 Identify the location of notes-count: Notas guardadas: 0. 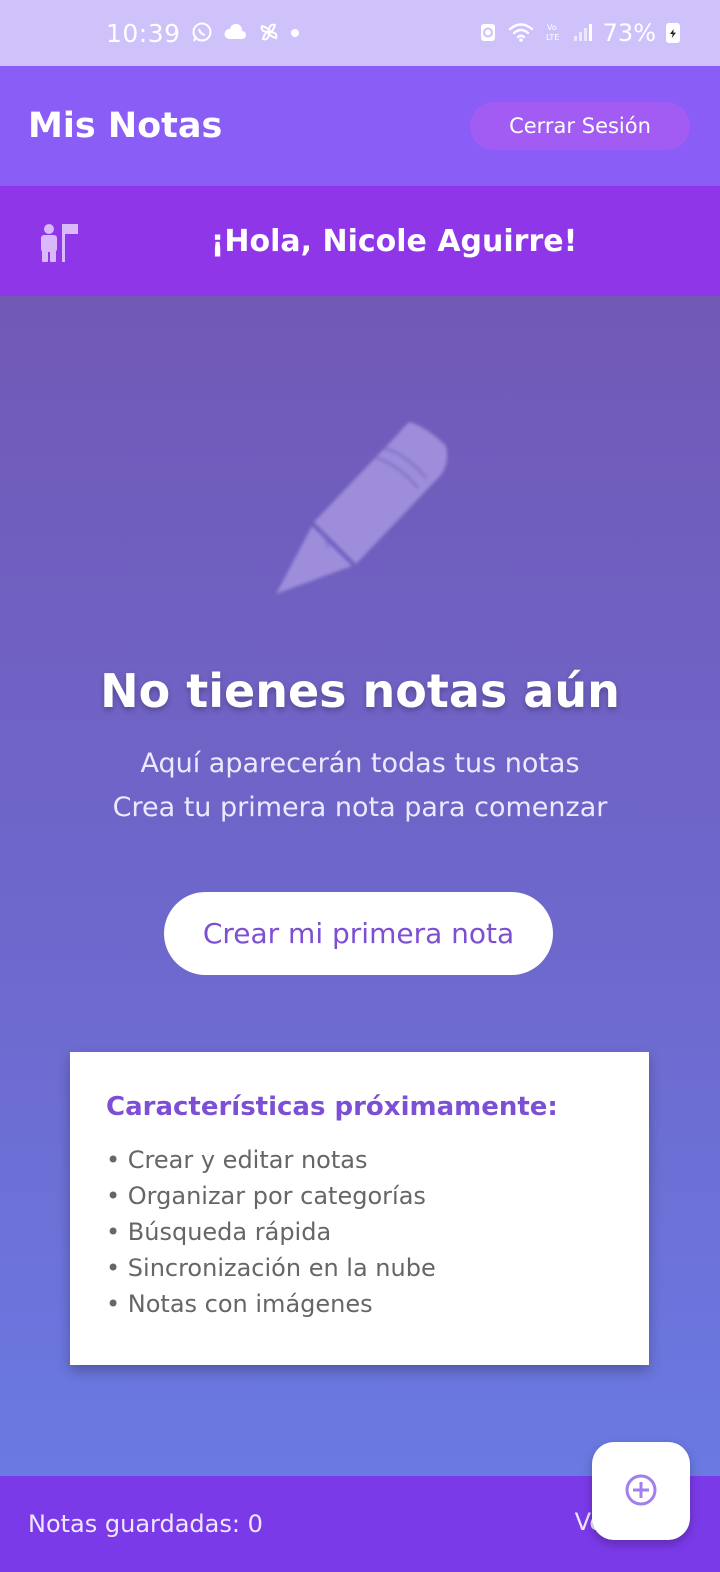
(145, 1524).